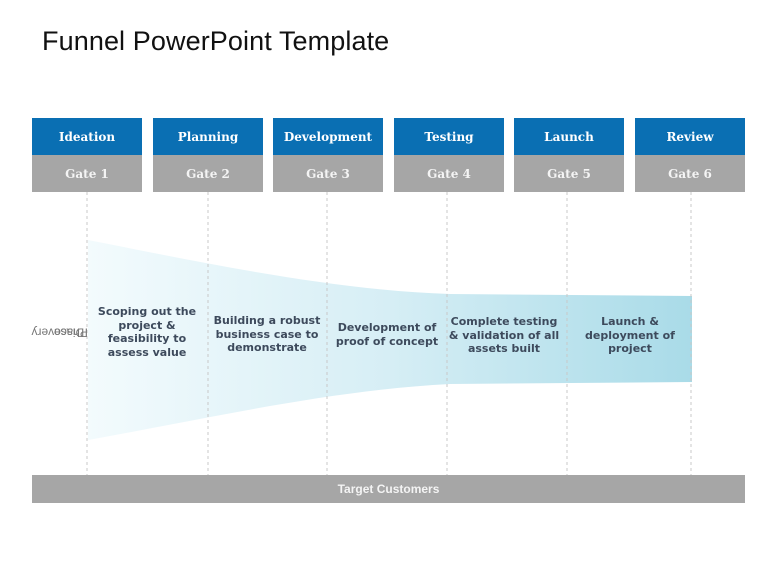 This screenshot has width=768, height=576. What do you see at coordinates (59, 332) in the screenshot?
I see `discovery-phase-label: Discovery Phase` at bounding box center [59, 332].